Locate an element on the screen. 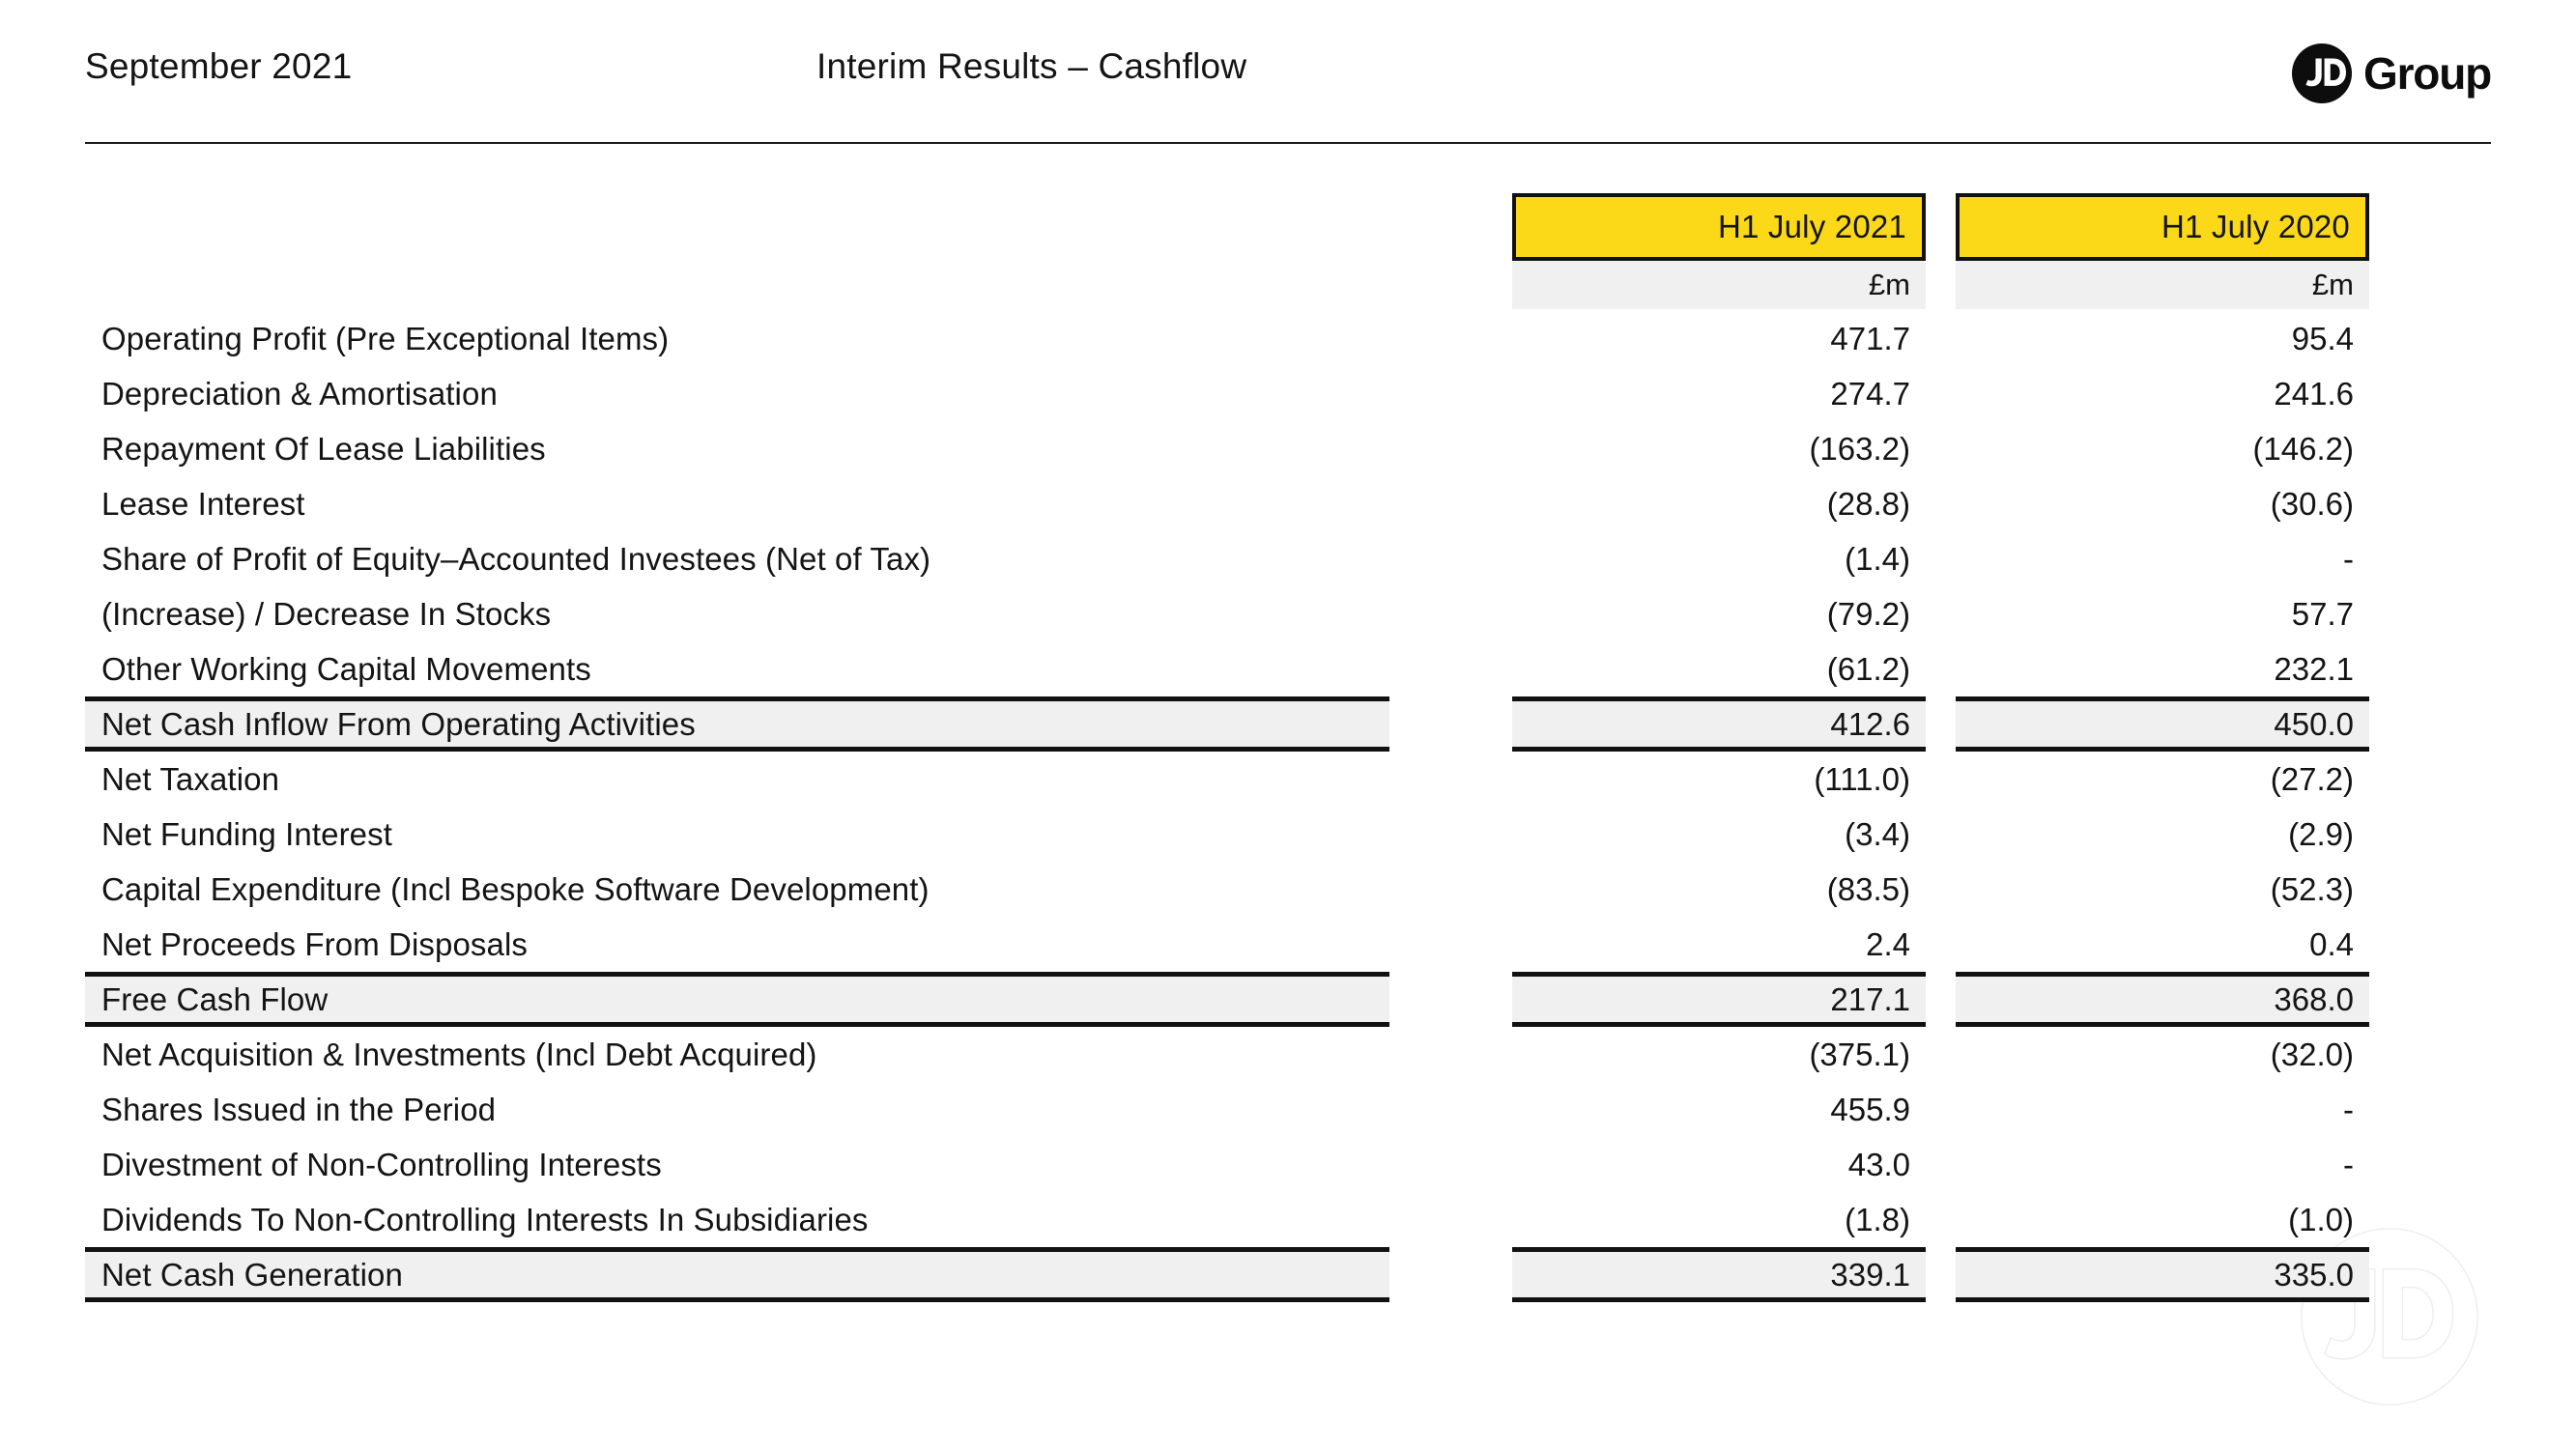 This screenshot has height=1449, width=2576. table-row: Net Taxation (111.0) (27.2) is located at coordinates (1288, 779).